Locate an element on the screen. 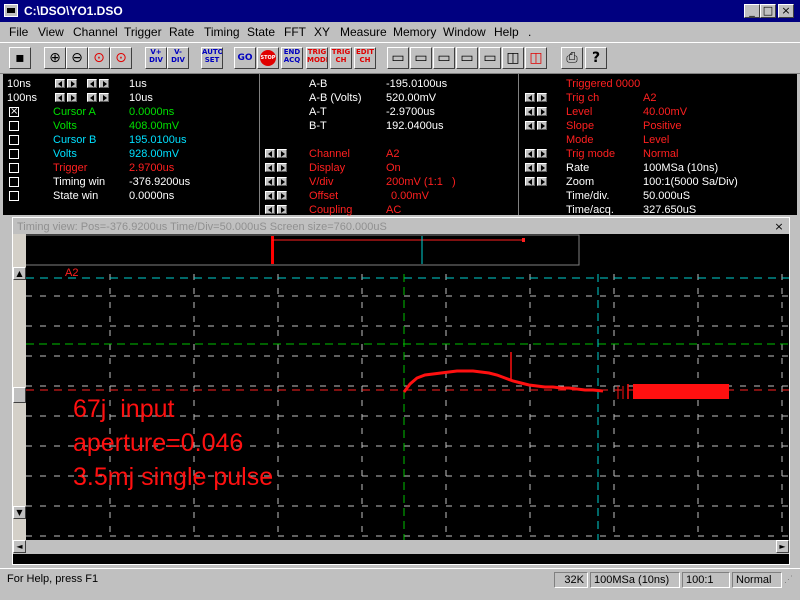 The height and width of the screenshot is (600, 800). scroll-right-button: ► is located at coordinates (782, 546).